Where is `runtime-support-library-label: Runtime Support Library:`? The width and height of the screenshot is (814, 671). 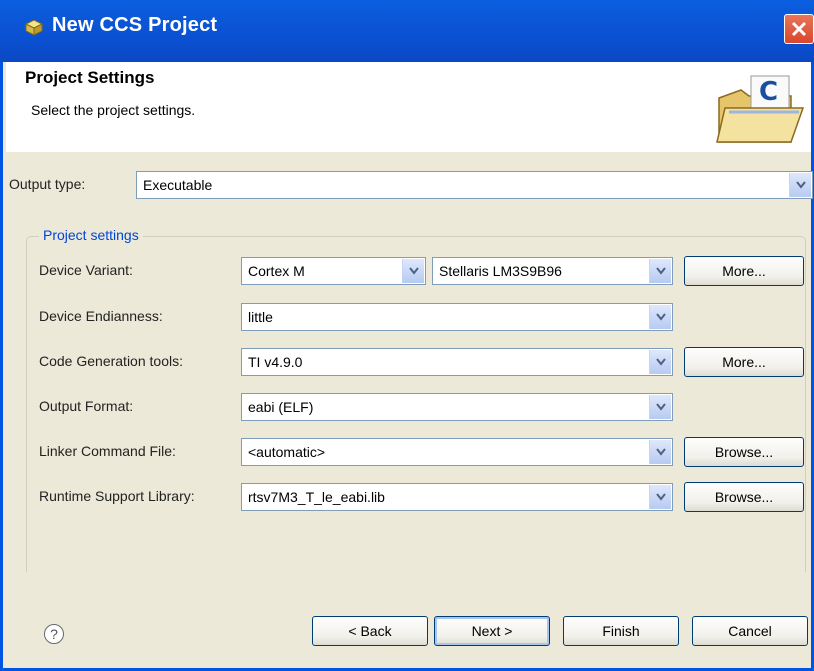 runtime-support-library-label: Runtime Support Library: is located at coordinates (117, 496).